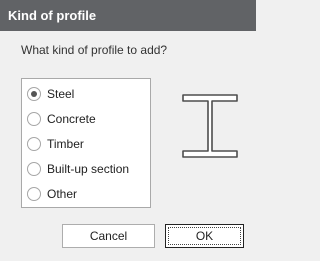 The width and height of the screenshot is (320, 261). What do you see at coordinates (65, 144) in the screenshot?
I see `option-label: Timber` at bounding box center [65, 144].